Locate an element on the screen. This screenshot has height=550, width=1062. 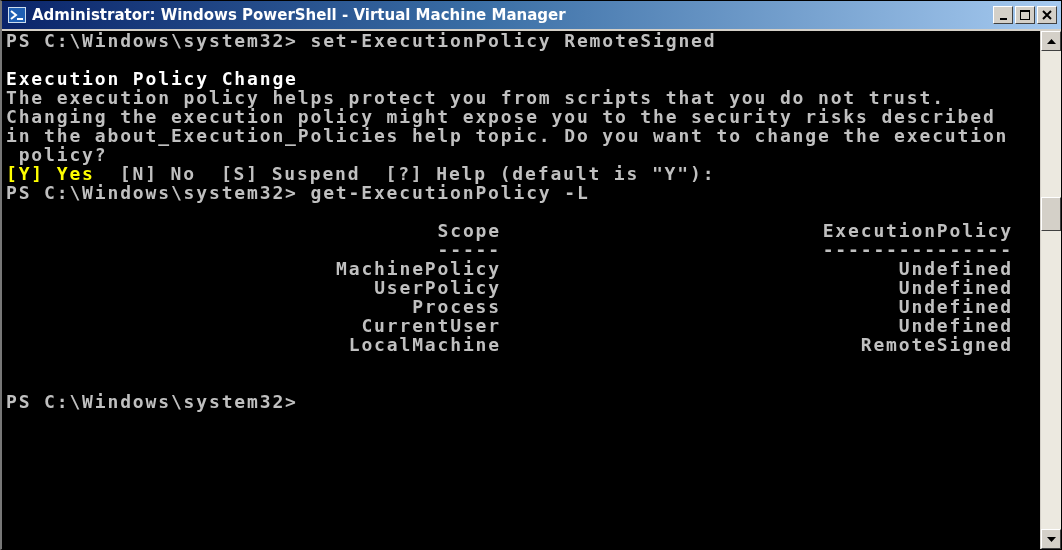
window-title: Administrator: Windows PowerShell - Virtual Machine Manager is located at coordinates (299, 15).